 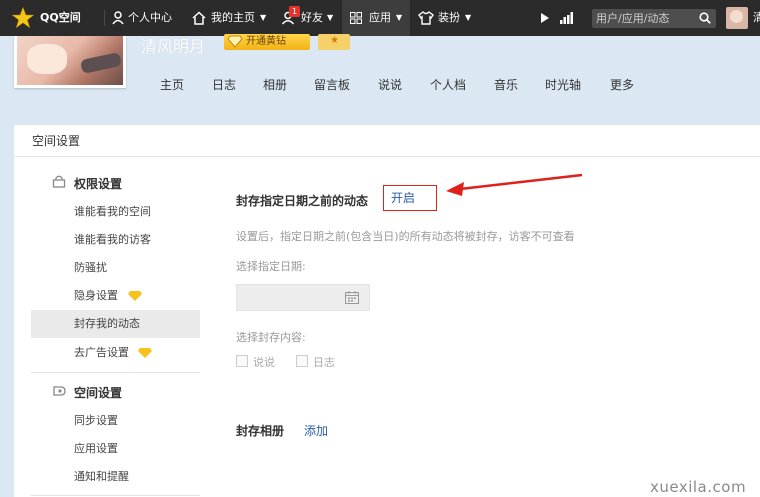 What do you see at coordinates (352, 297) in the screenshot?
I see `calendar-icon` at bounding box center [352, 297].